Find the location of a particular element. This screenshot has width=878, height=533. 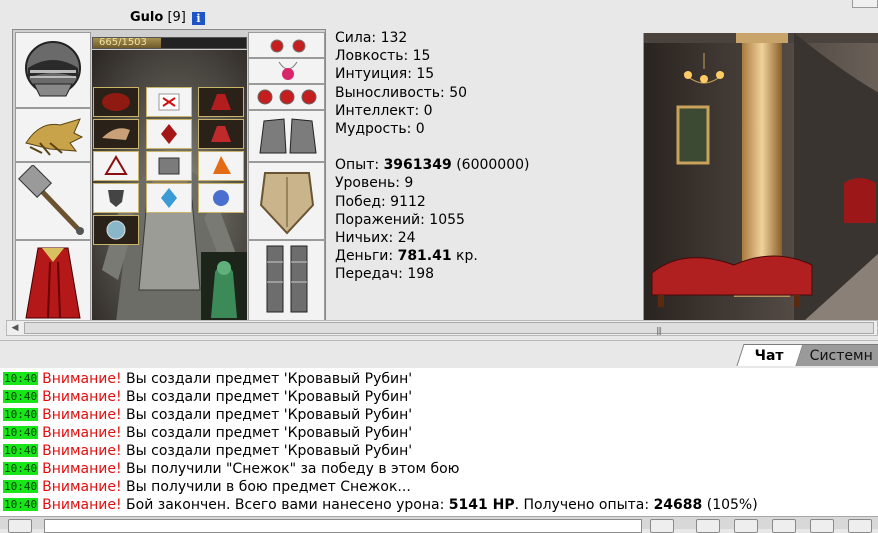

weapon-slot is located at coordinates (53, 201).